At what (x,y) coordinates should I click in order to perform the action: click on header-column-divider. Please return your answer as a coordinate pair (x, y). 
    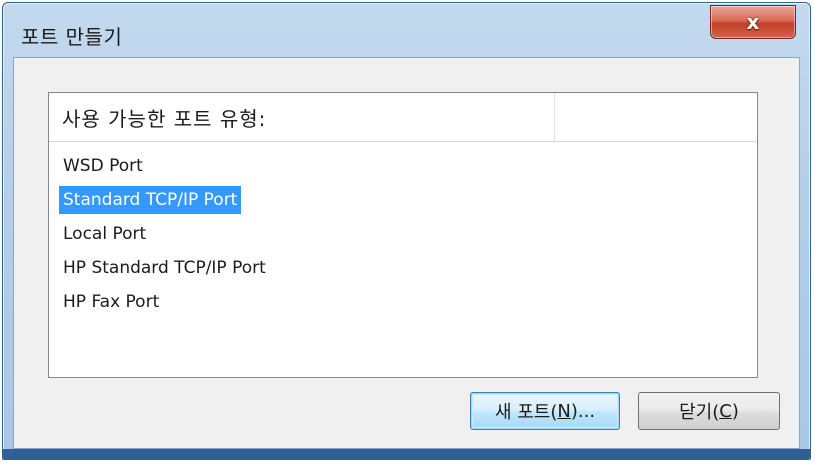
    Looking at the image, I should click on (554, 117).